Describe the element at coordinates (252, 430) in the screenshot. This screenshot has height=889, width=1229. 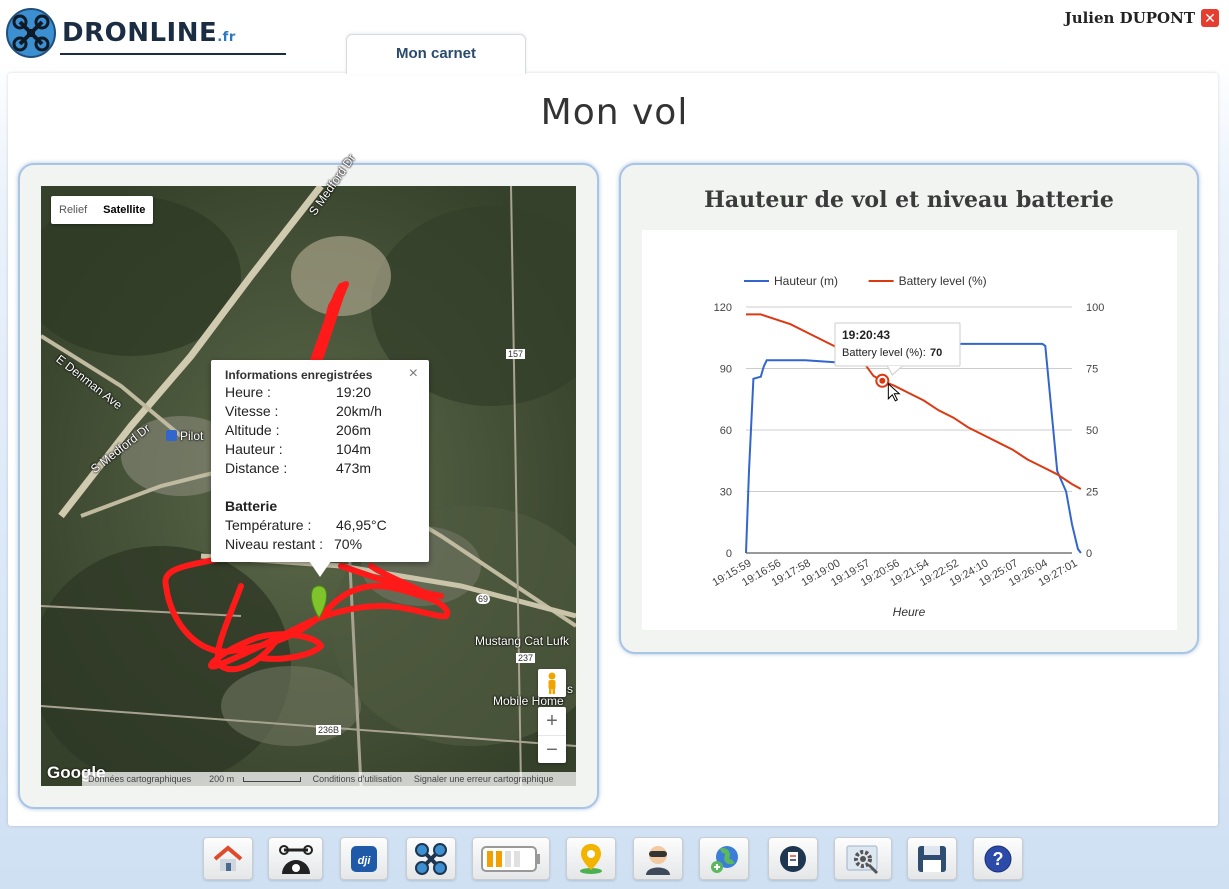
I see `info-key: Altitude :` at that location.